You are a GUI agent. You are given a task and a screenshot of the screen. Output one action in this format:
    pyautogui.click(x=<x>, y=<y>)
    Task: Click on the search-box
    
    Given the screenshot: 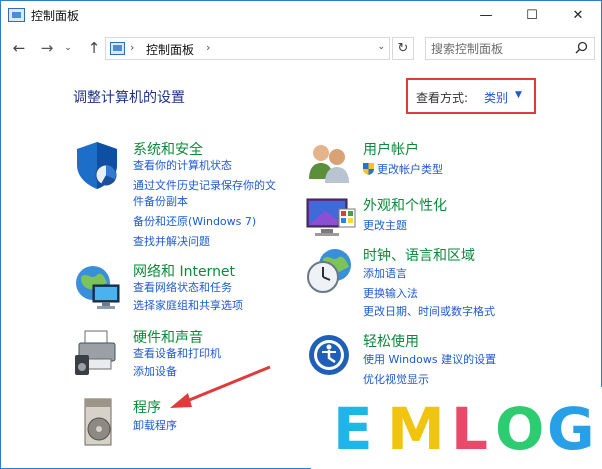 What is the action you would take?
    pyautogui.click(x=510, y=48)
    